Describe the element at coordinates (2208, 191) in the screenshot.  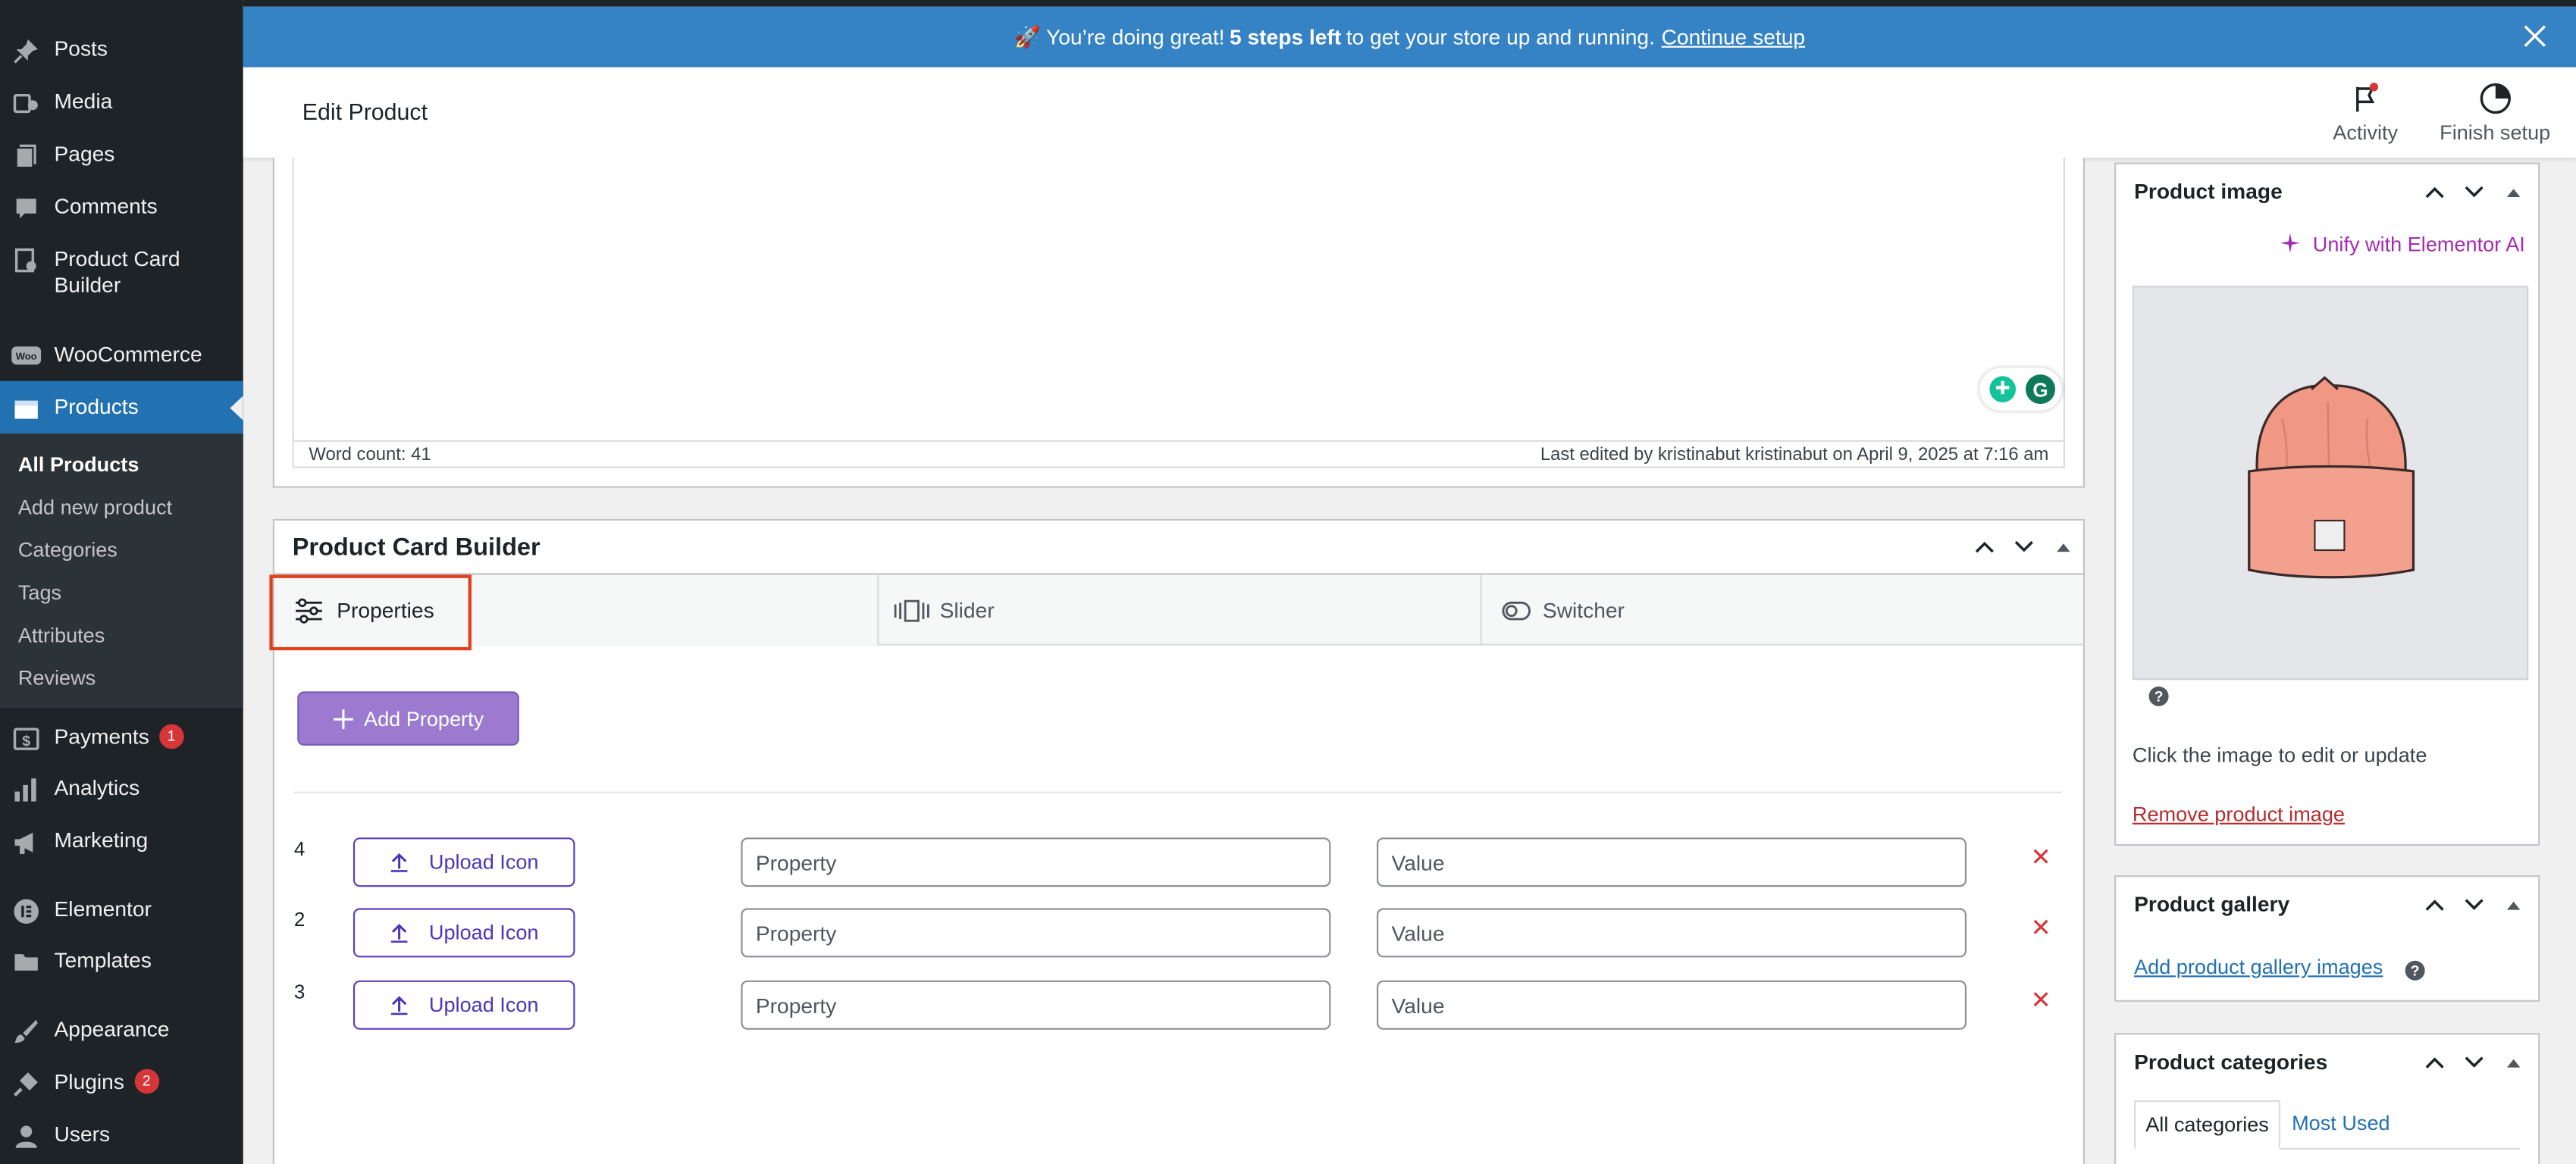
I see `product-image-title: Product image` at that location.